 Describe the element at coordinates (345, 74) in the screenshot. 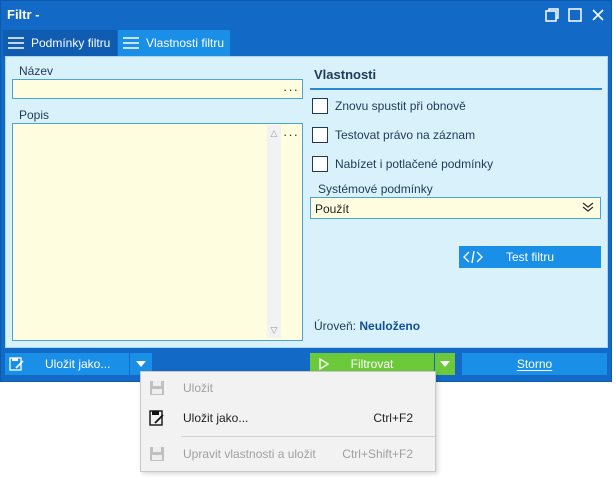

I see `properties-heading: Vlastnosti` at that location.